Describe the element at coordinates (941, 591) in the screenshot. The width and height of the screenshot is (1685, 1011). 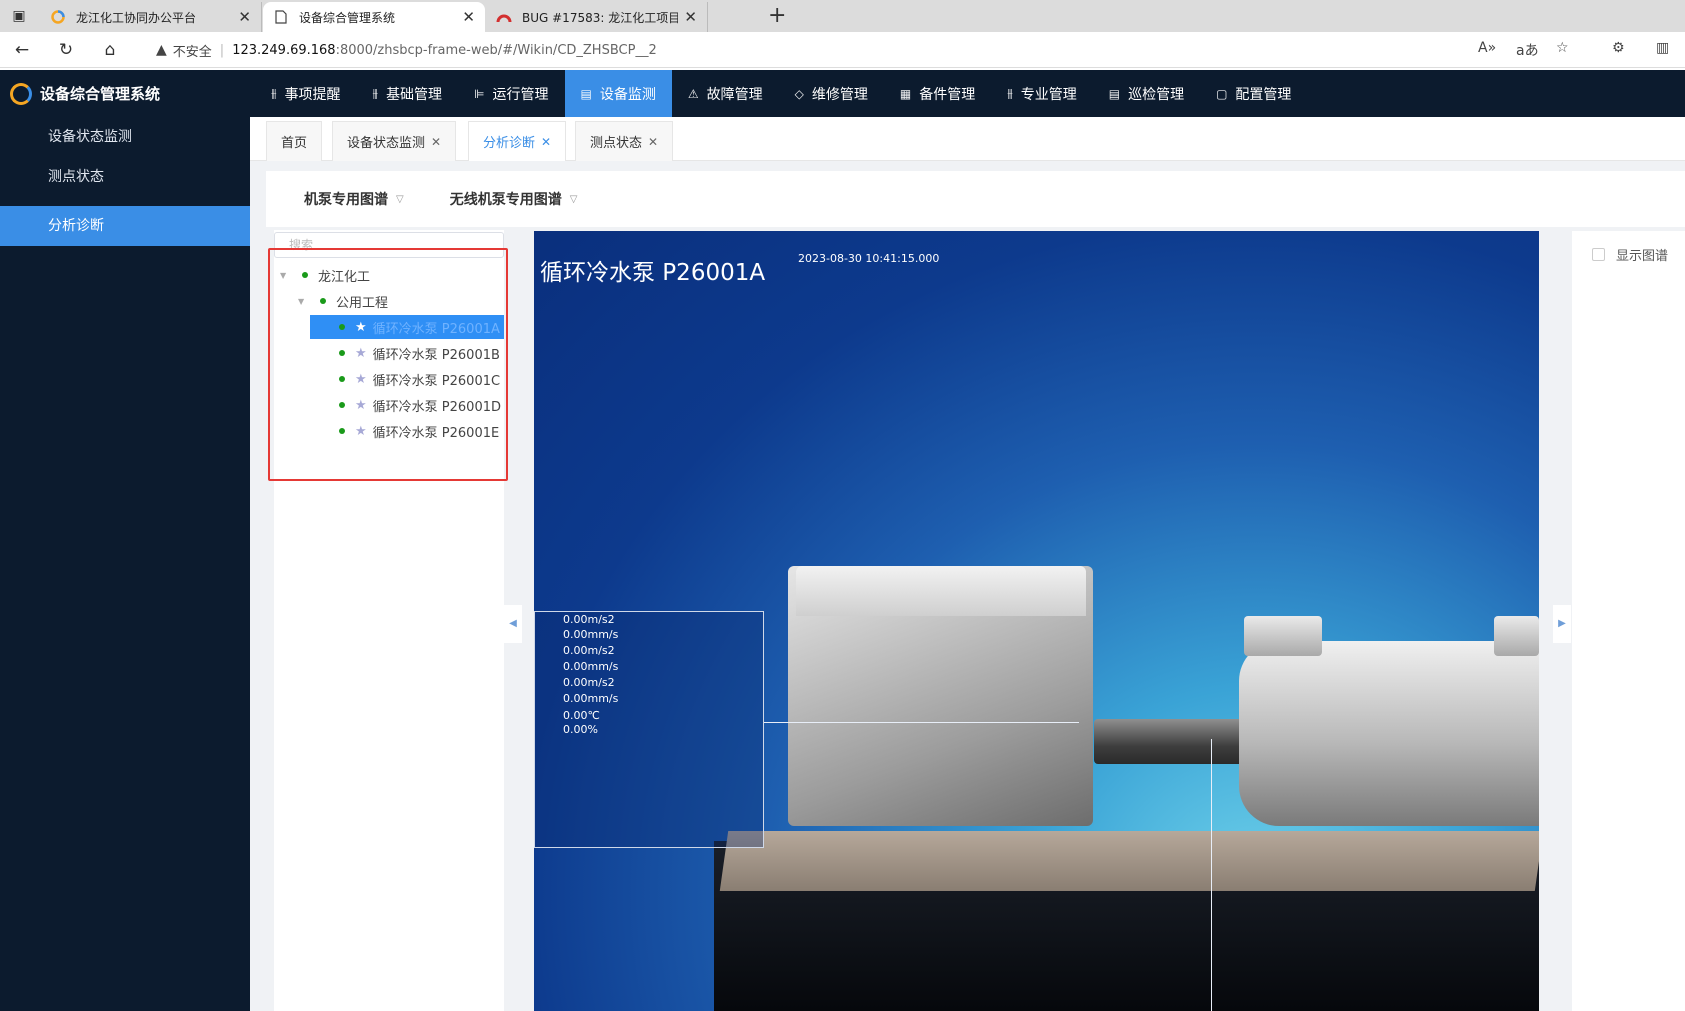
I see `motor-top-cover` at that location.